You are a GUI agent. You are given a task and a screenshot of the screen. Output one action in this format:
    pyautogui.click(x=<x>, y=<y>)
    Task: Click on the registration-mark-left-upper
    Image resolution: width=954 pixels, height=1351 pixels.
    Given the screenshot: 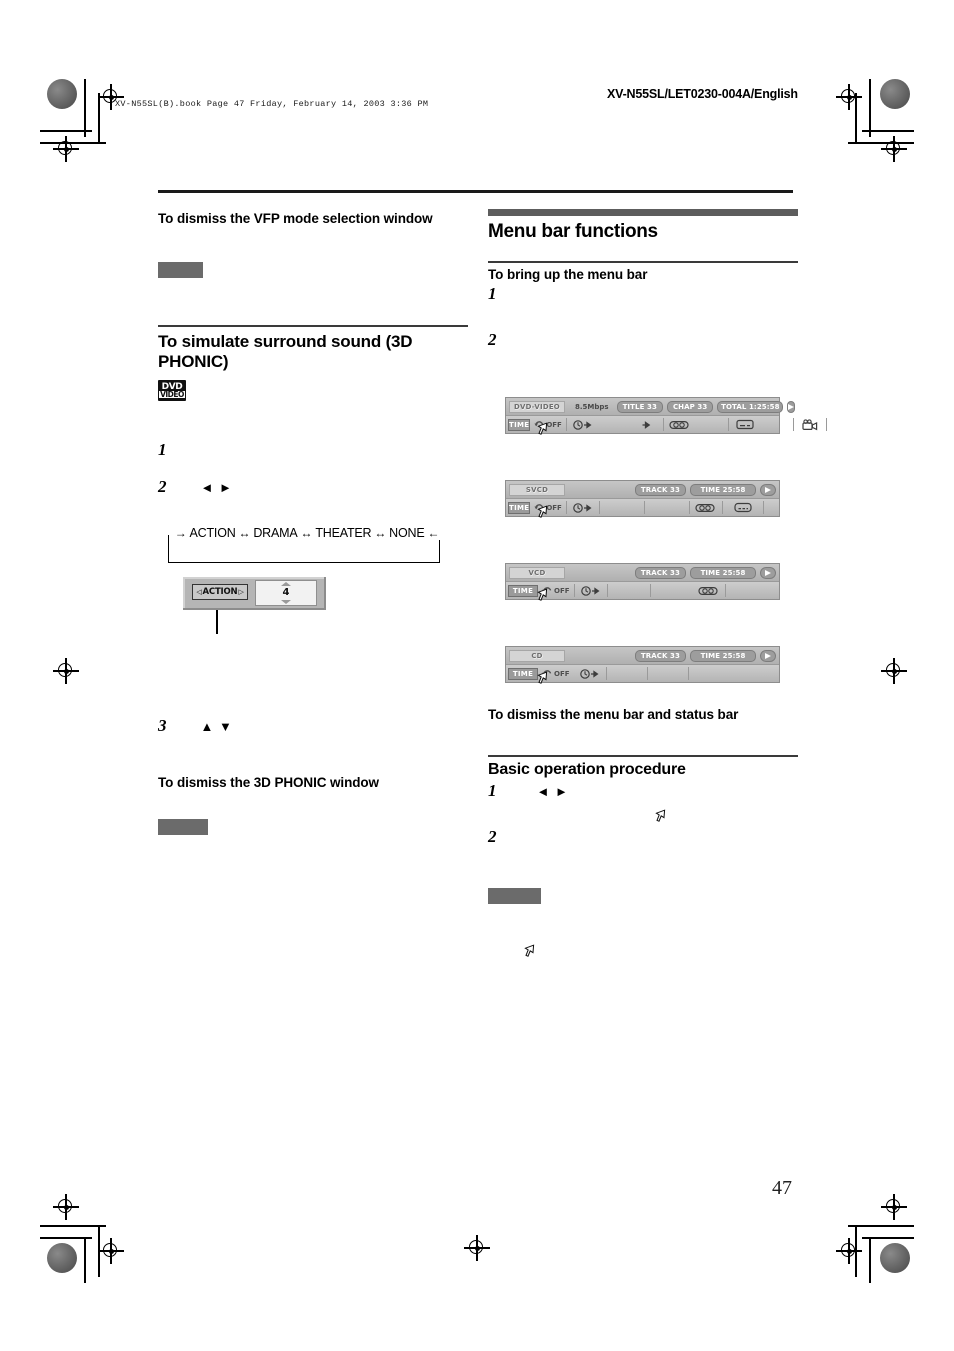 What is the action you would take?
    pyautogui.click(x=66, y=149)
    